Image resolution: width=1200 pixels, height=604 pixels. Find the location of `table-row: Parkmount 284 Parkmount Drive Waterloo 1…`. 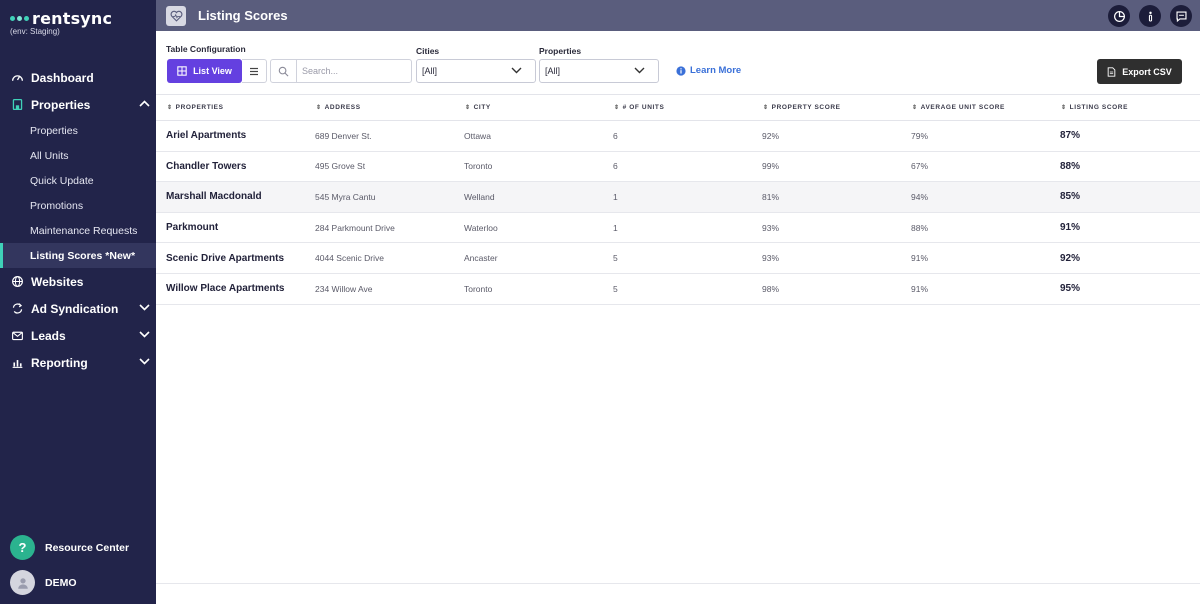

table-row: Parkmount 284 Parkmount Drive Waterloo 1… is located at coordinates (678, 228).